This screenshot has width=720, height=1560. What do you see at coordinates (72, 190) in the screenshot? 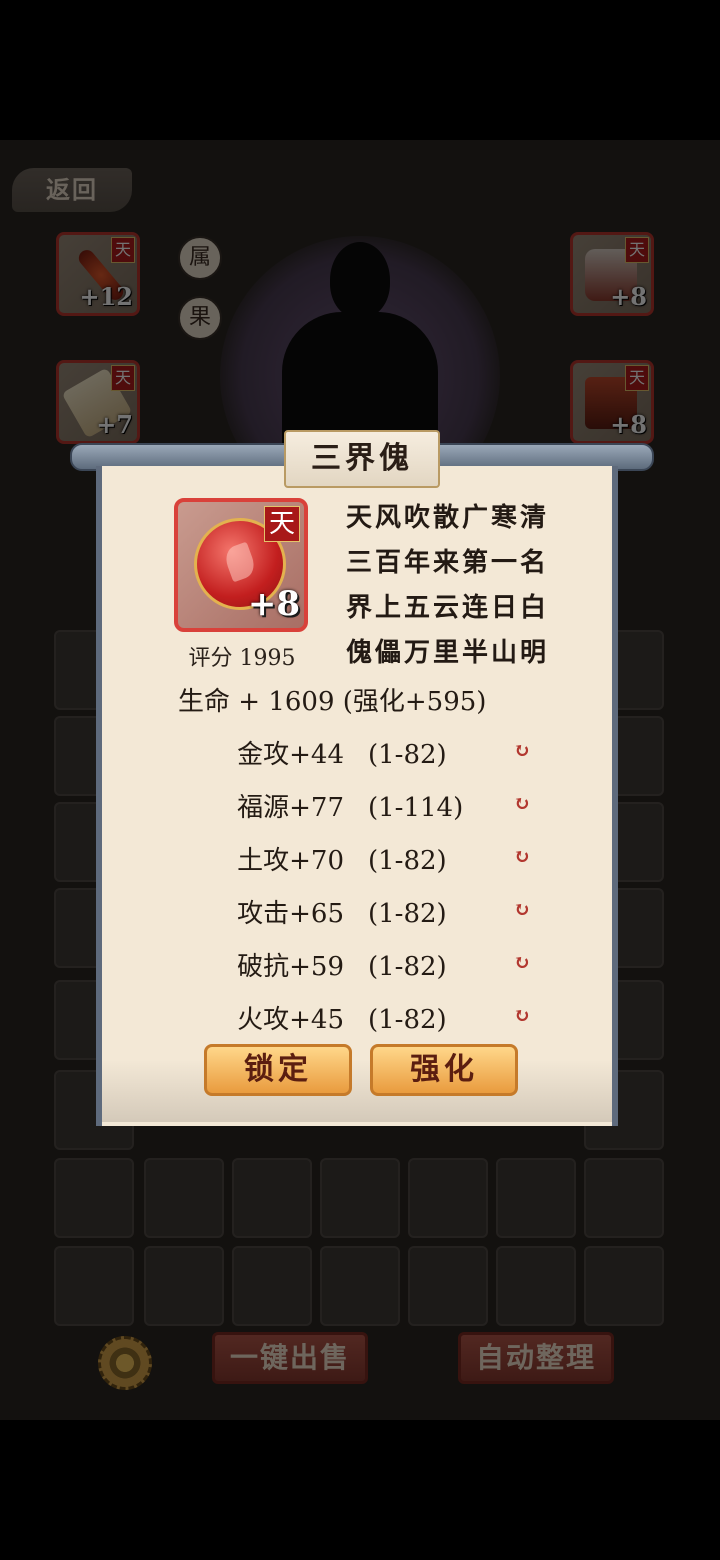
I see `back-button: 返回` at bounding box center [72, 190].